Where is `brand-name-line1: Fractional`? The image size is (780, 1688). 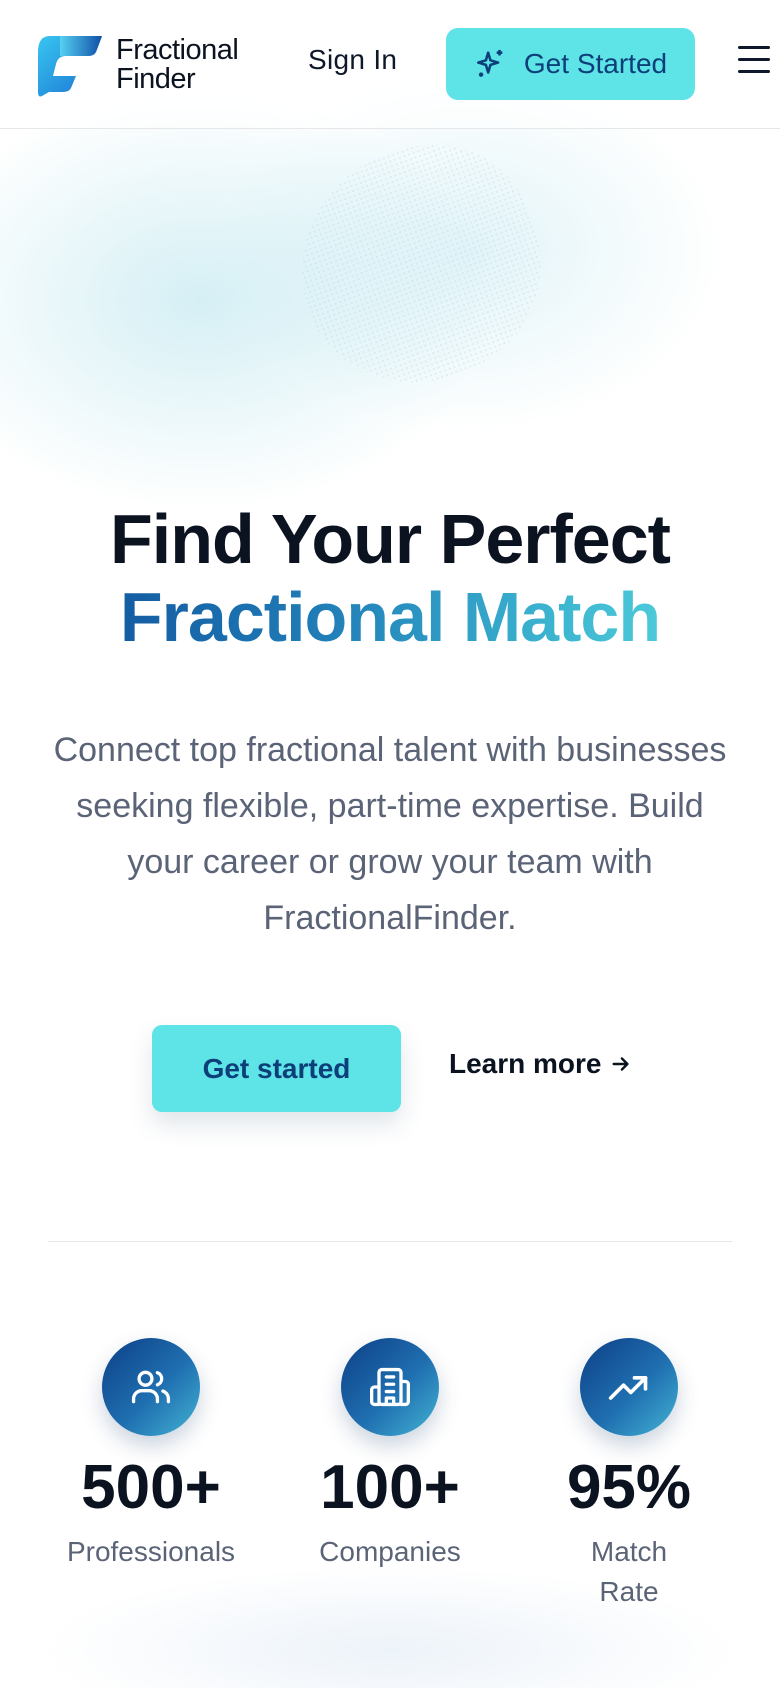 brand-name-line1: Fractional is located at coordinates (177, 50).